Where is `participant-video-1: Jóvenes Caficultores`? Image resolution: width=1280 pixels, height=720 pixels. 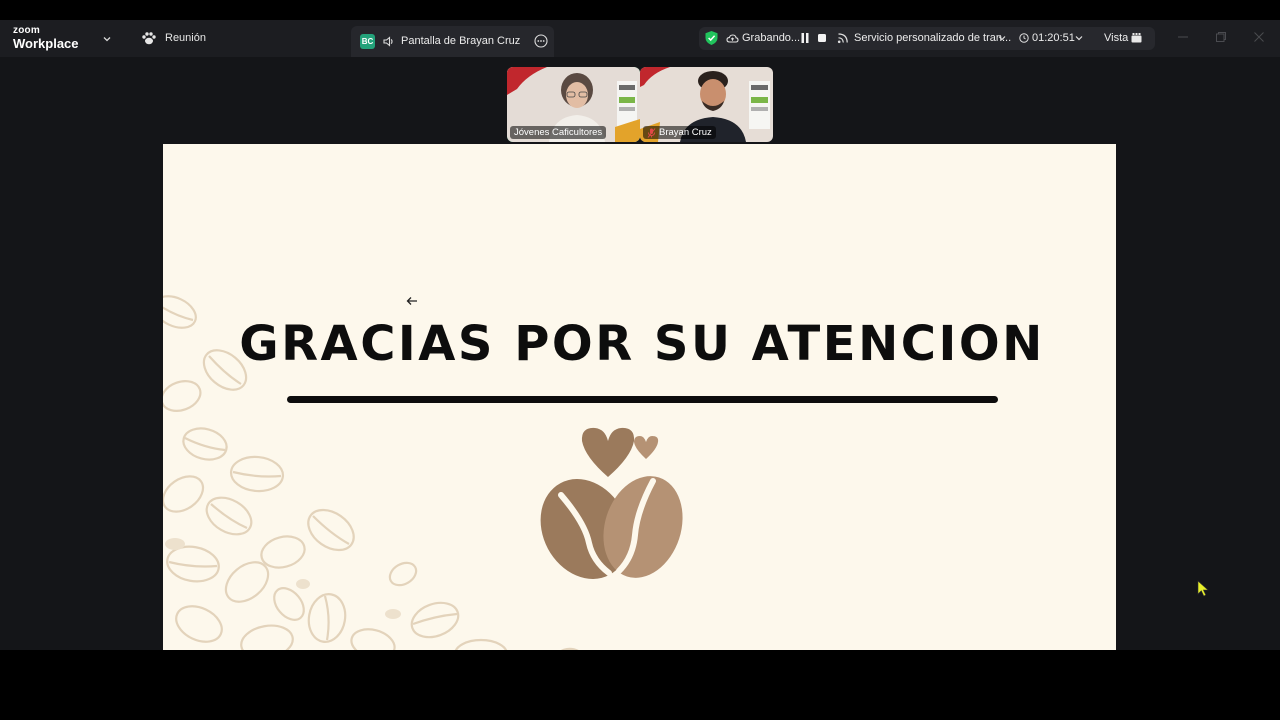
participant-video-1: Jóvenes Caficultores is located at coordinates (573, 104).